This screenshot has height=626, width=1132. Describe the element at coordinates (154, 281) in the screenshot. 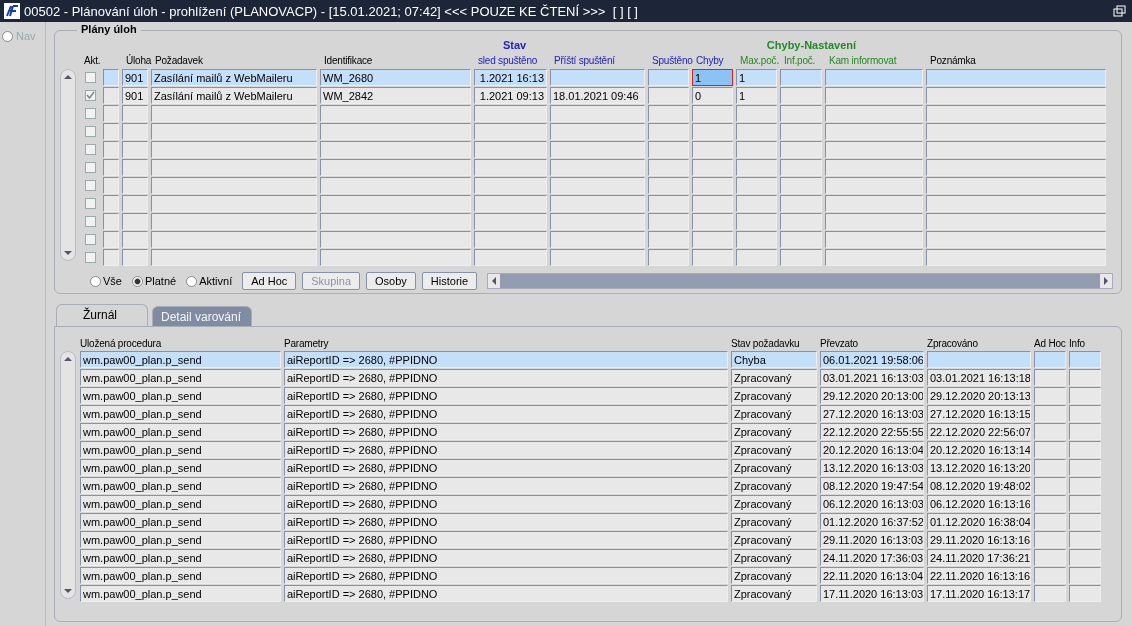

I see `filter-radio: Platné` at that location.